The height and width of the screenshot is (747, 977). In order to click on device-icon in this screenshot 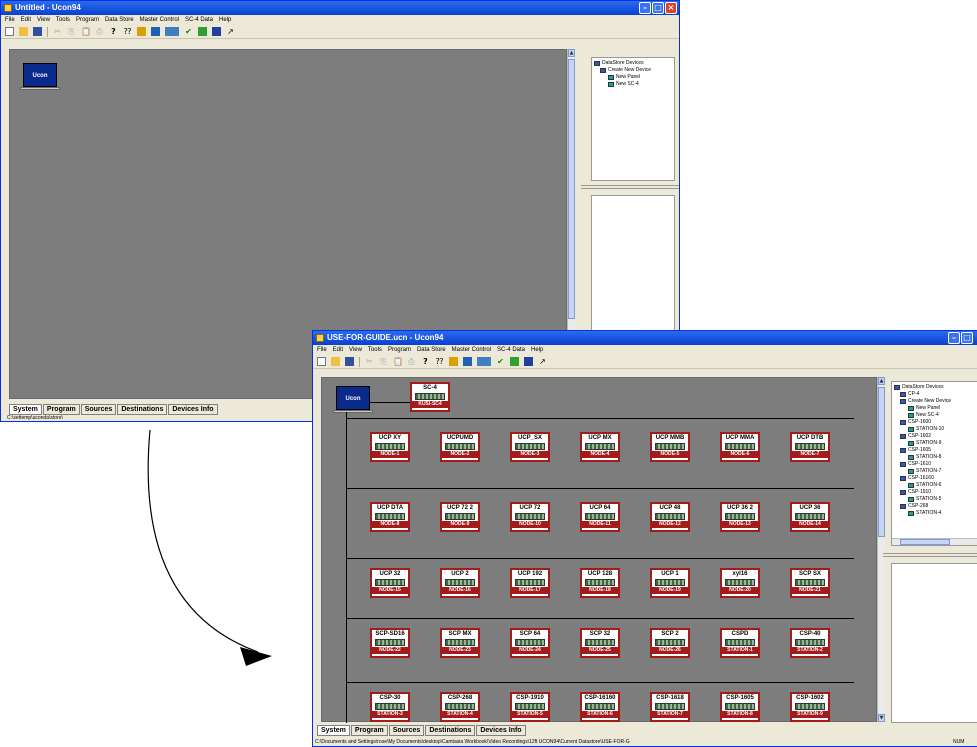, I will do `click(141, 31)`.